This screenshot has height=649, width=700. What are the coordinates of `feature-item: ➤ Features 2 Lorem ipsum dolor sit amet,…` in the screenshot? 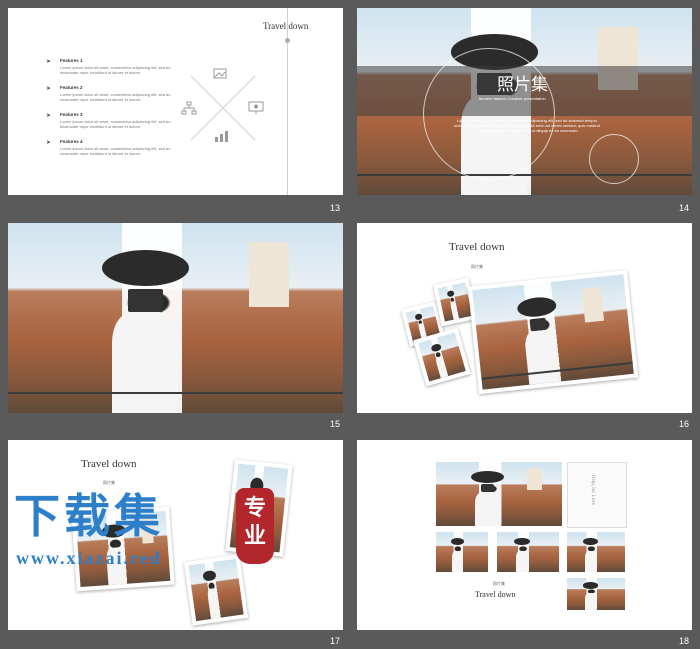 It's located at (111, 98).